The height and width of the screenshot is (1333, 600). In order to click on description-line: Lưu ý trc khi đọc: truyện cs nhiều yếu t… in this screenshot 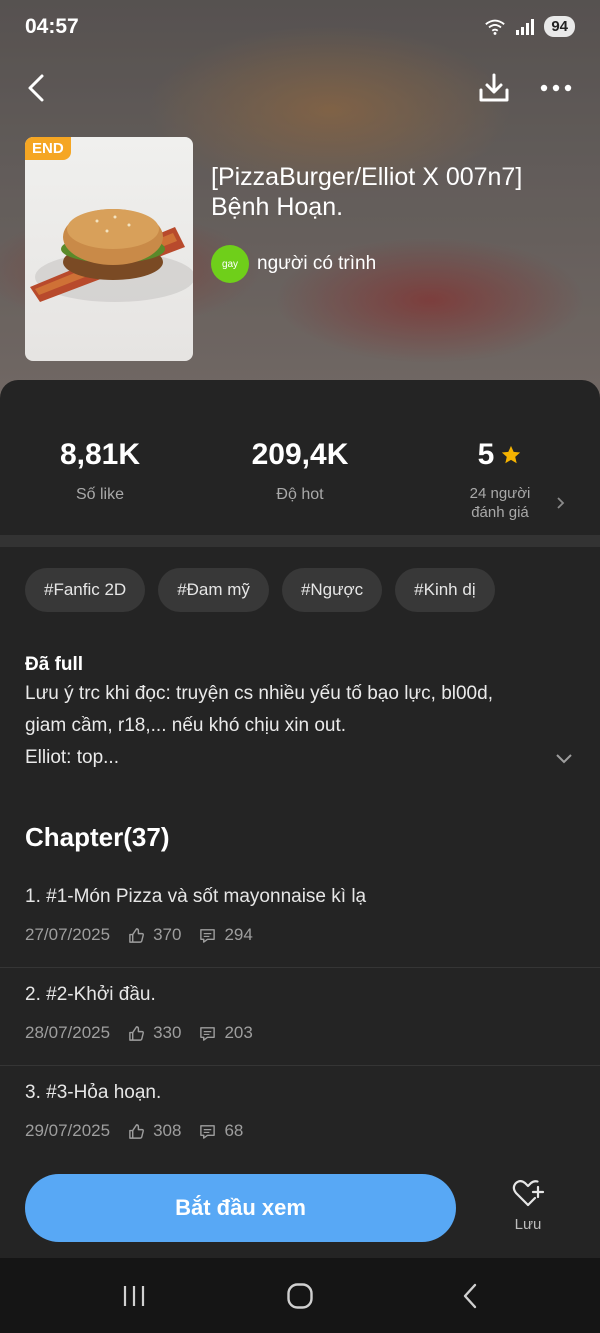, I will do `click(259, 693)`.